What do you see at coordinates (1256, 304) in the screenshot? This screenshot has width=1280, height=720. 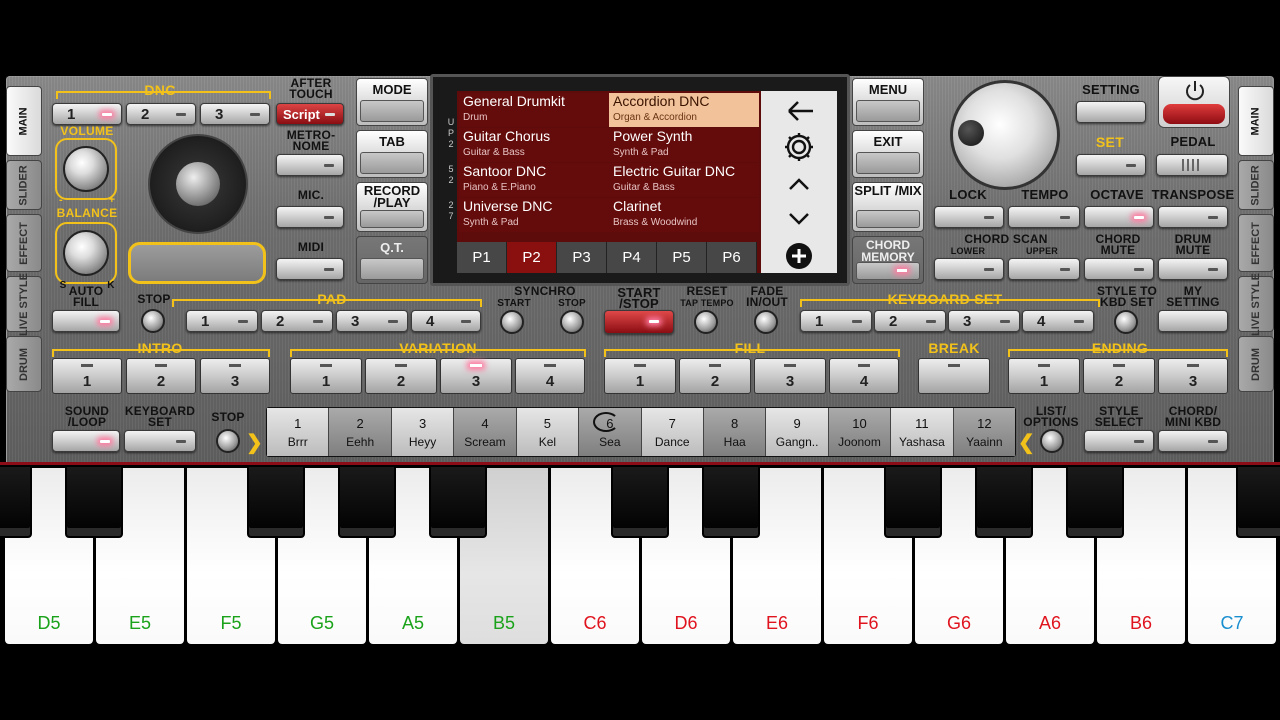 I see `side-tab-live-style-right: LIVE STYLE` at bounding box center [1256, 304].